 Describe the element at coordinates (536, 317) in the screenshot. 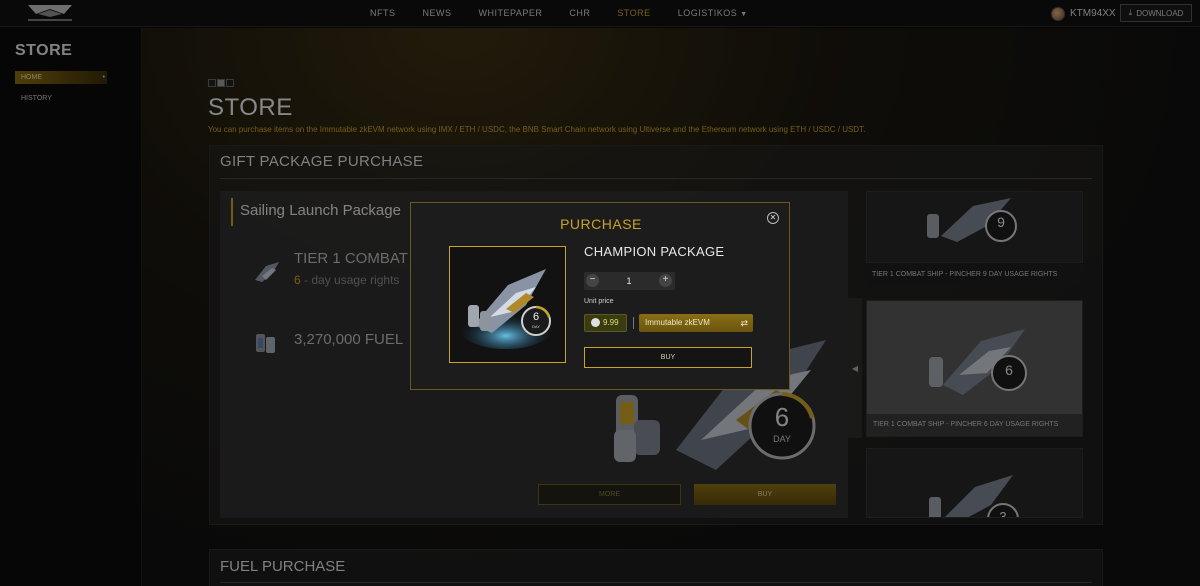

I see `modal-day-number: 6` at that location.